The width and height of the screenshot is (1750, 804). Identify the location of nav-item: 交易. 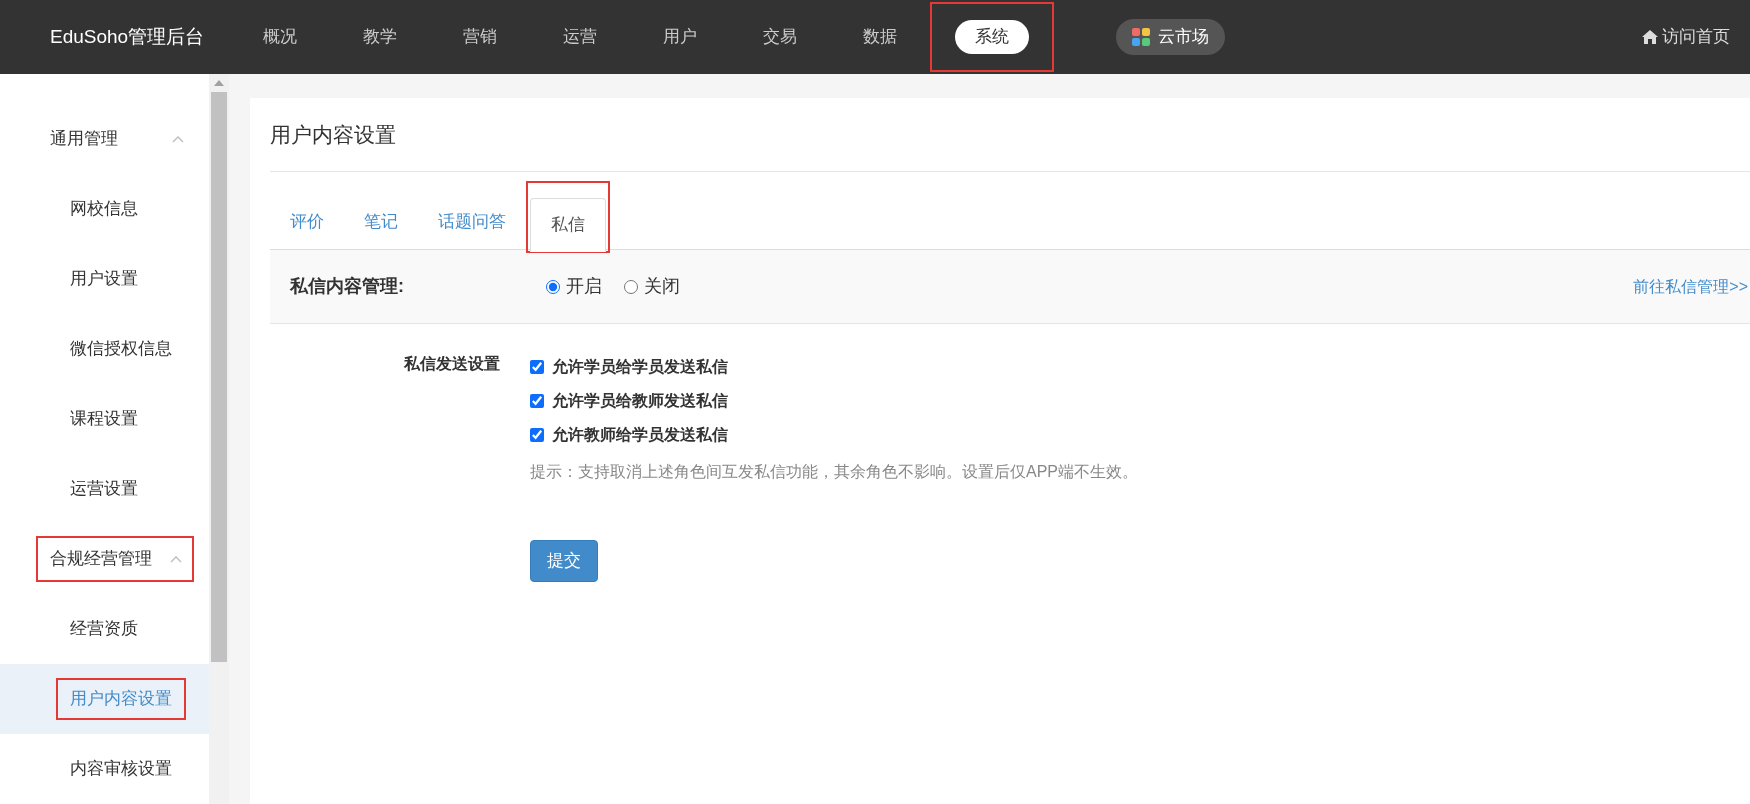
(780, 37).